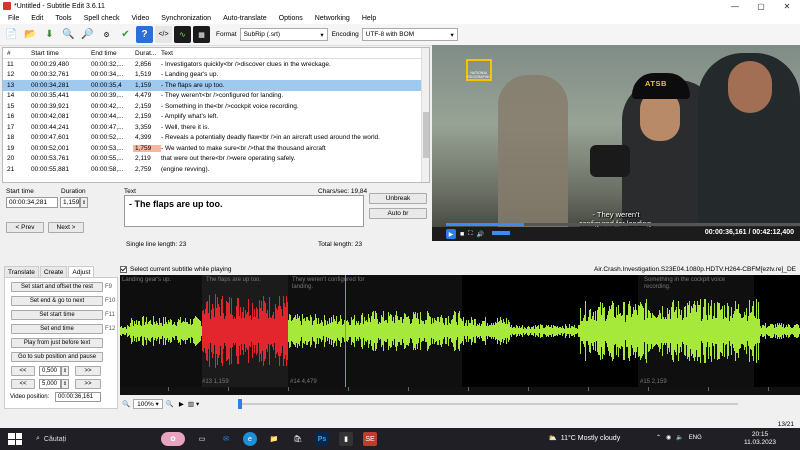  What do you see at coordinates (70, 202) in the screenshot?
I see `duration-input: 1,159` at bounding box center [70, 202].